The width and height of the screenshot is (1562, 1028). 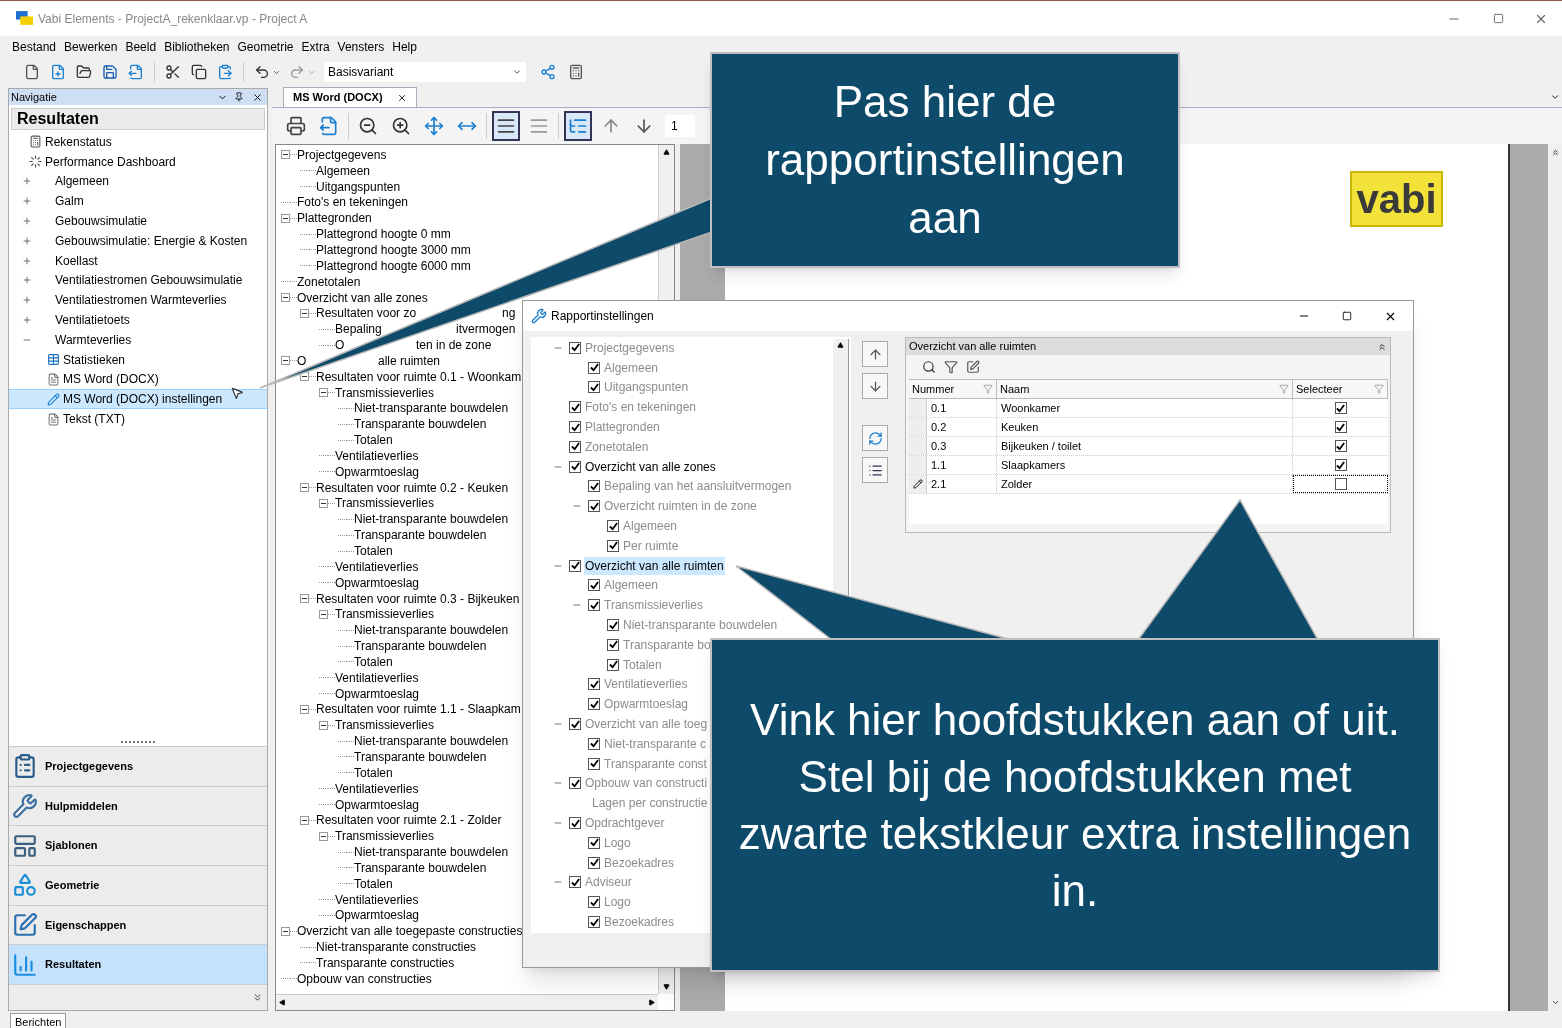 I want to click on nav-tree-item: Statistieken, so click(x=138, y=359).